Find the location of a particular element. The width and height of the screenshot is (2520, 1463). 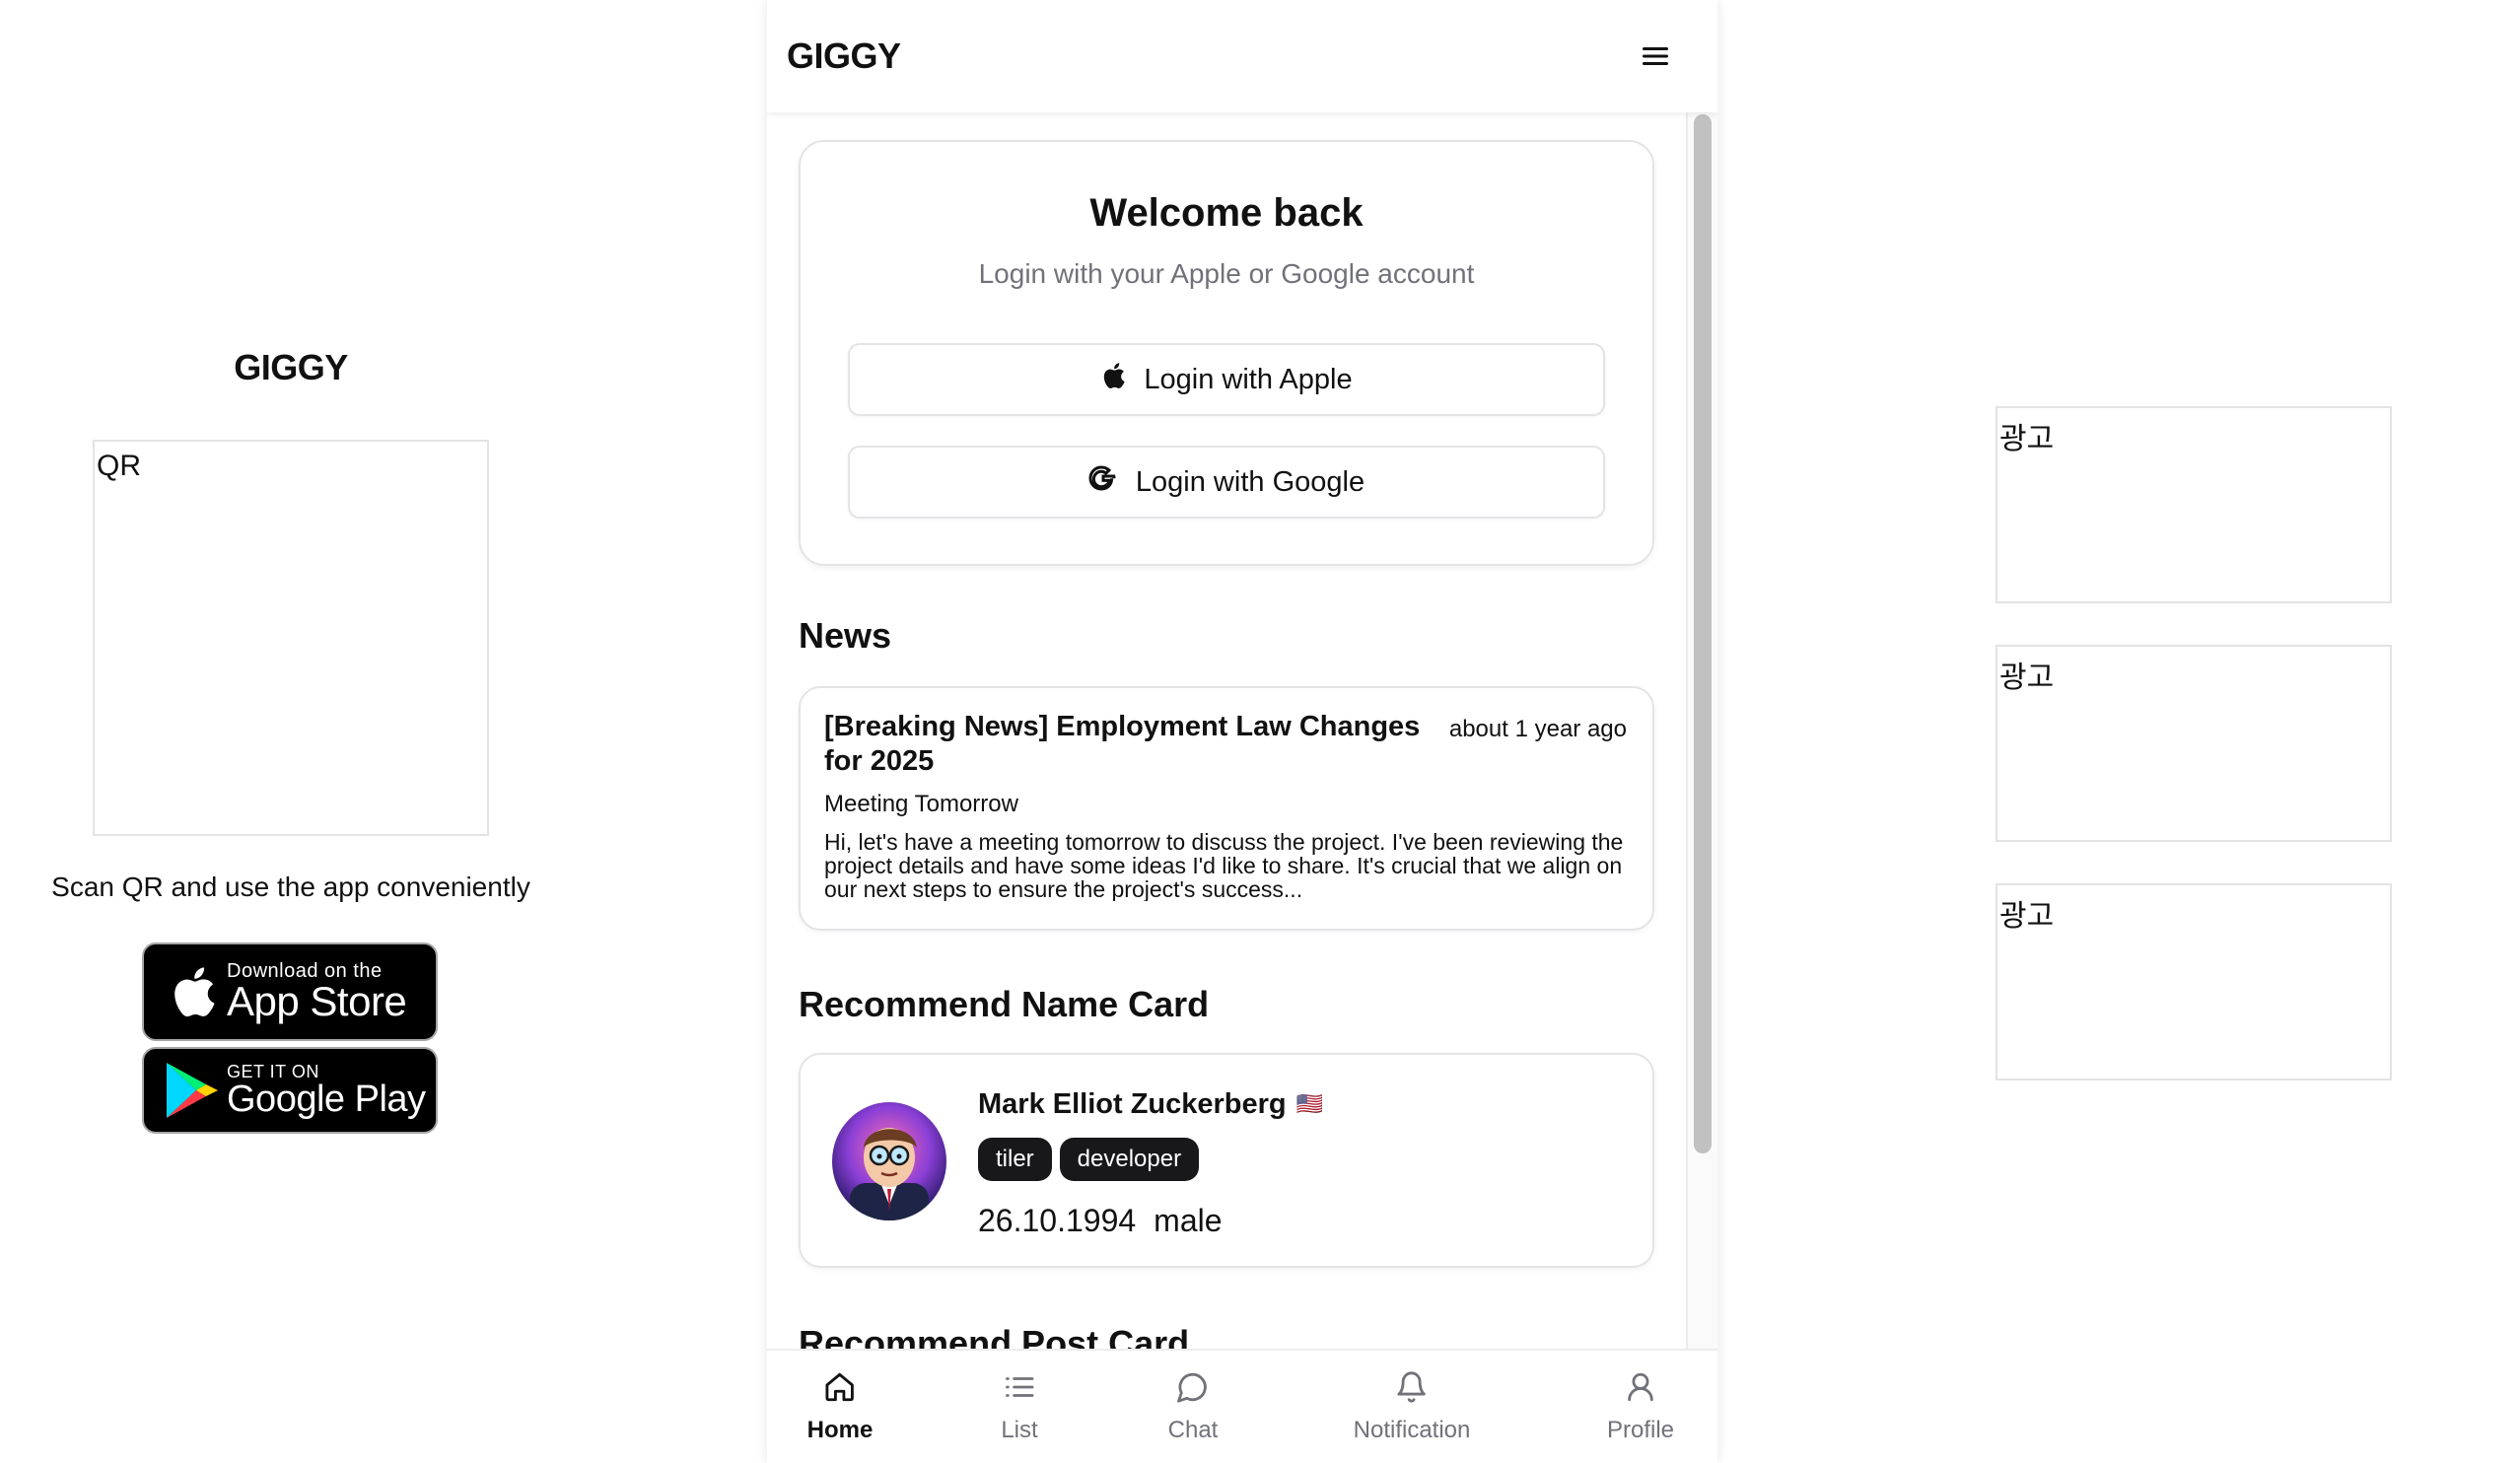

name-card-name-text: Mark Elliot Zuckerberg is located at coordinates (1132, 1104).